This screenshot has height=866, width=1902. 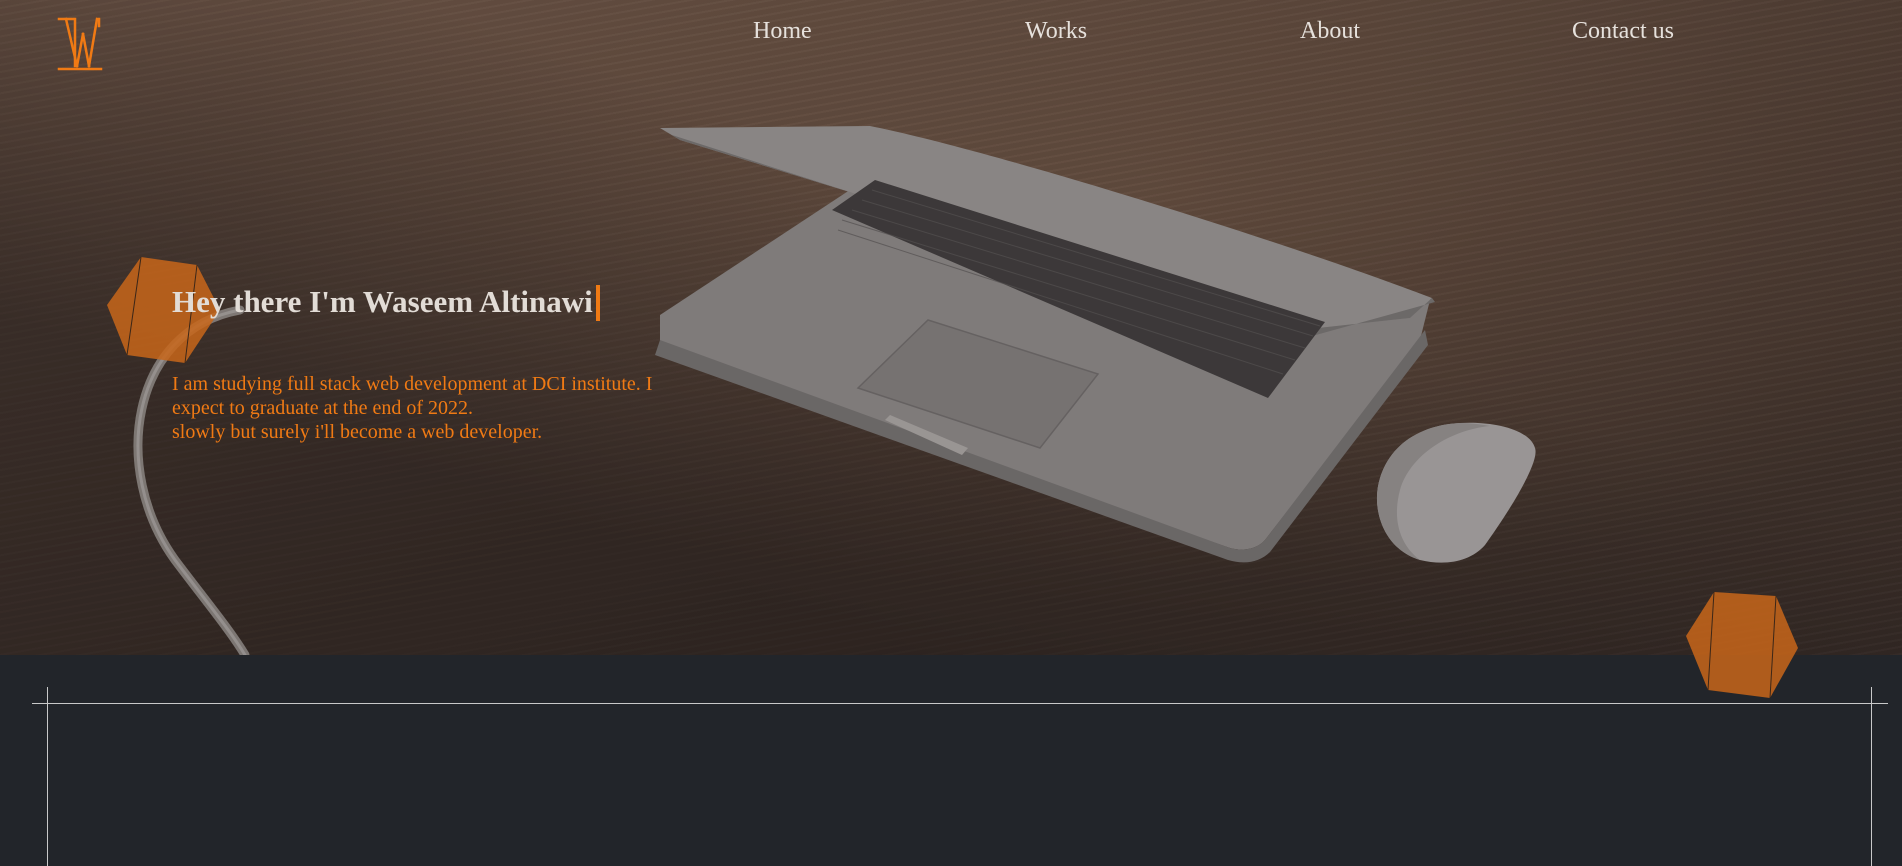 What do you see at coordinates (1623, 31) in the screenshot?
I see `nav-contact-link: Contact us` at bounding box center [1623, 31].